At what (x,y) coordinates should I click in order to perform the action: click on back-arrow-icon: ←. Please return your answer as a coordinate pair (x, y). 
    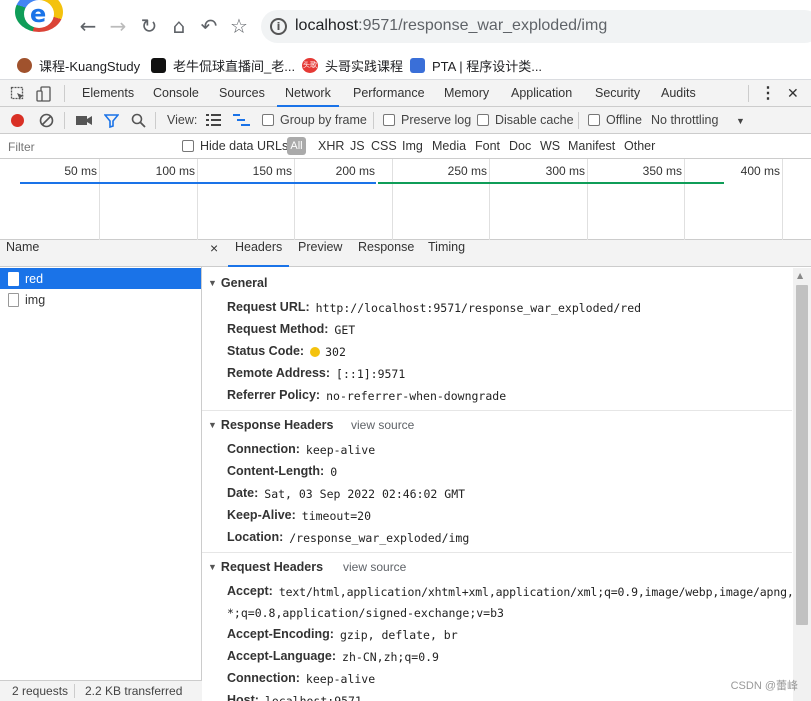
    Looking at the image, I should click on (88, 26).